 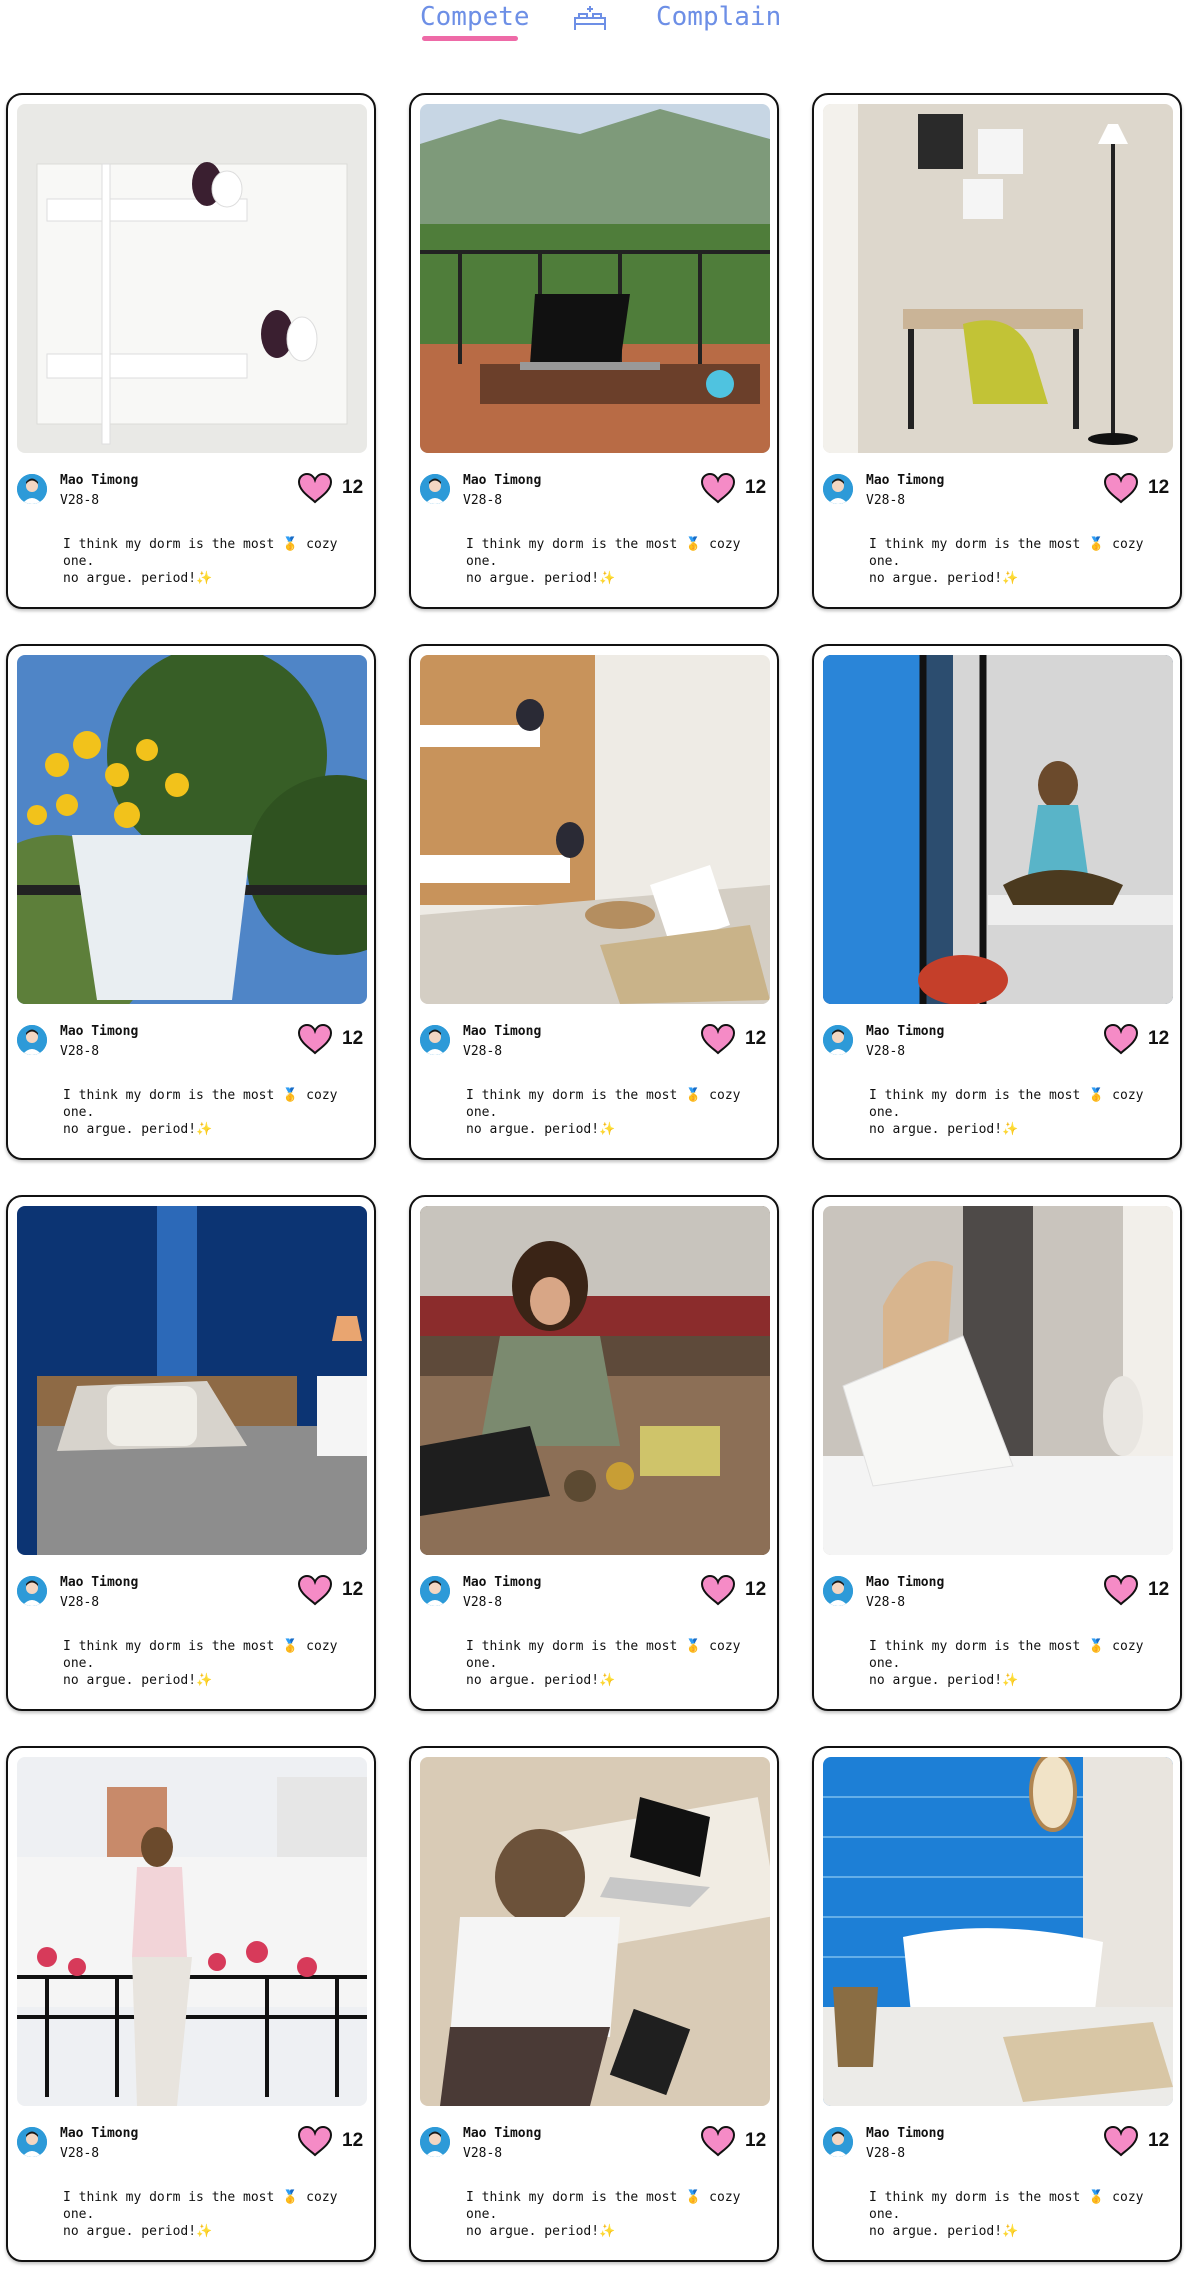 What do you see at coordinates (475, 17) in the screenshot?
I see `tab-compete: Compete` at bounding box center [475, 17].